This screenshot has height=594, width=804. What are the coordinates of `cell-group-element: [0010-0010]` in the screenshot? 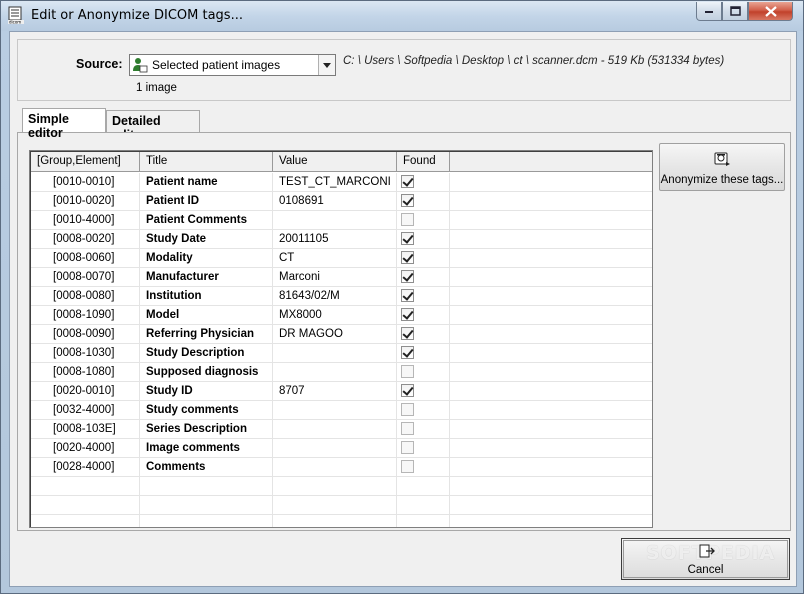 It's located at (85, 182).